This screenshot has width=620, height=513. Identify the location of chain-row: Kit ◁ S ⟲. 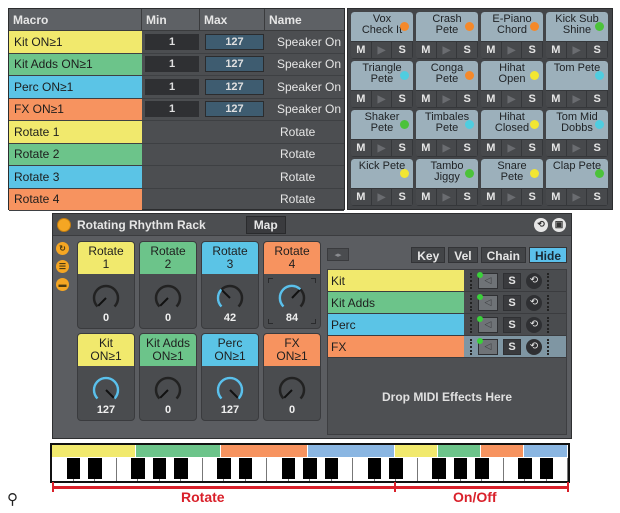
(447, 281).